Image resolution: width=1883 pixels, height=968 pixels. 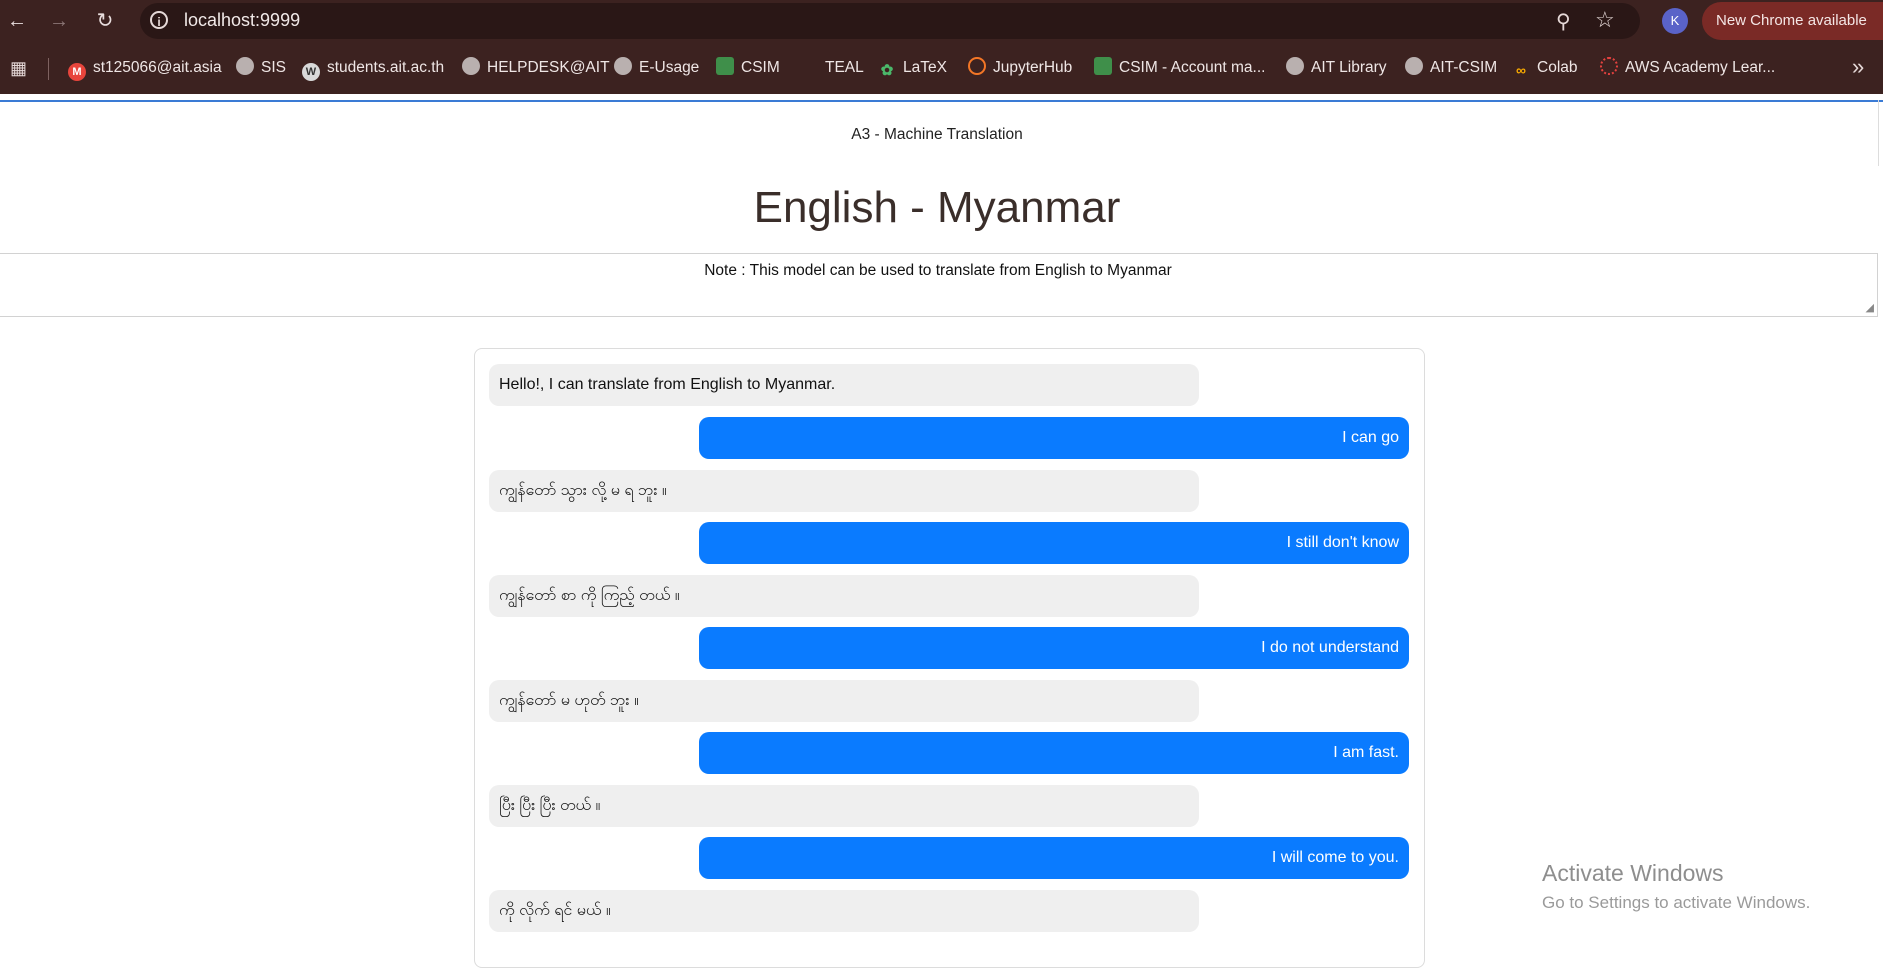 I want to click on bookmark-label: AIT-CSIM, so click(x=1464, y=67).